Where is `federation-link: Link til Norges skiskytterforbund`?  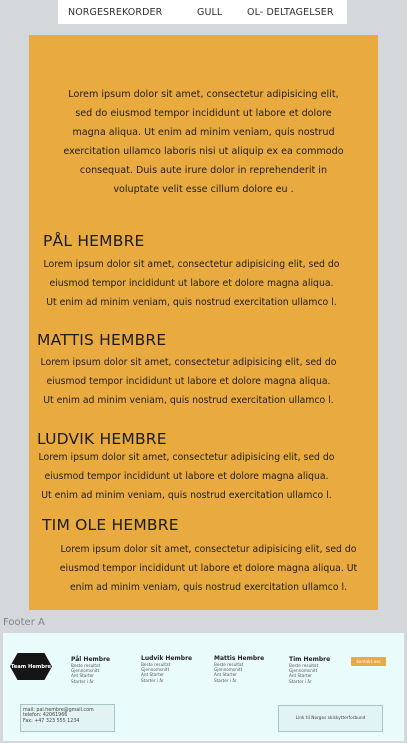 federation-link: Link til Norges skiskytterforbund is located at coordinates (331, 718).